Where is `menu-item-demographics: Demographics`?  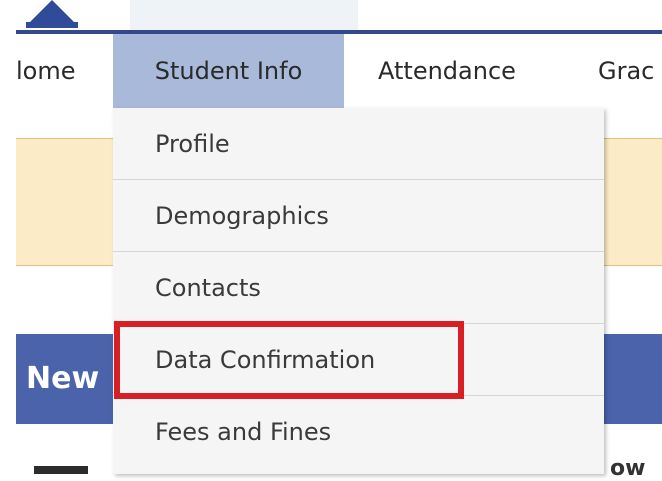 menu-item-demographics: Demographics is located at coordinates (358, 216).